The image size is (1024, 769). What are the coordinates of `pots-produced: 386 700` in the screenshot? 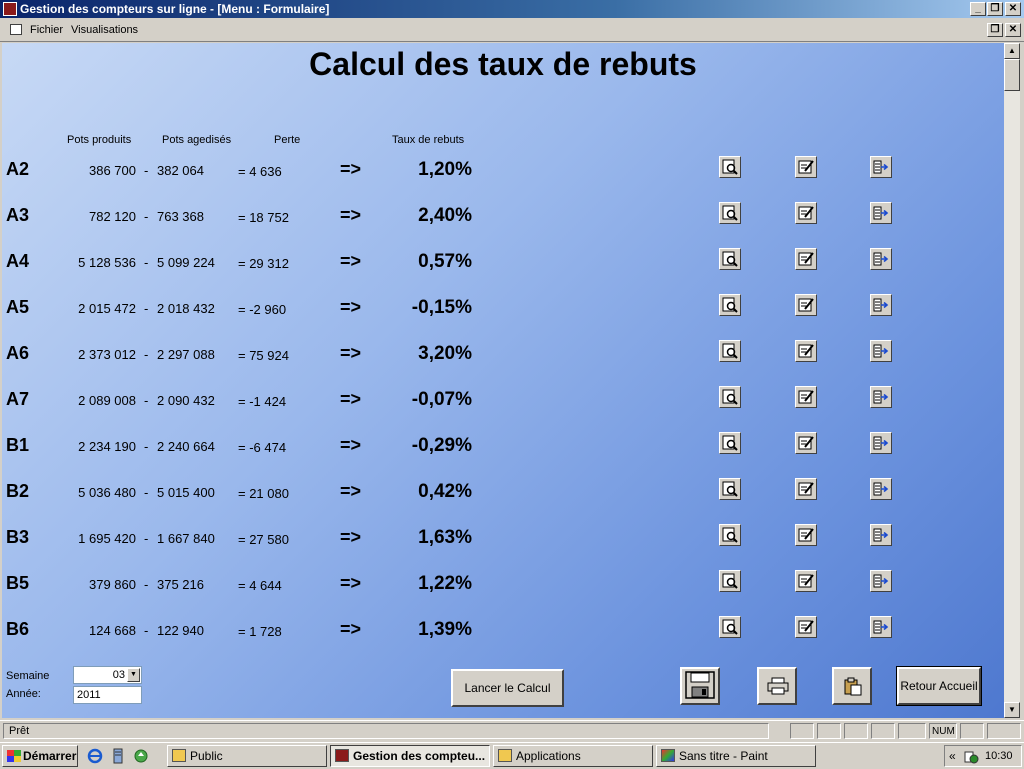 It's located at (112, 170).